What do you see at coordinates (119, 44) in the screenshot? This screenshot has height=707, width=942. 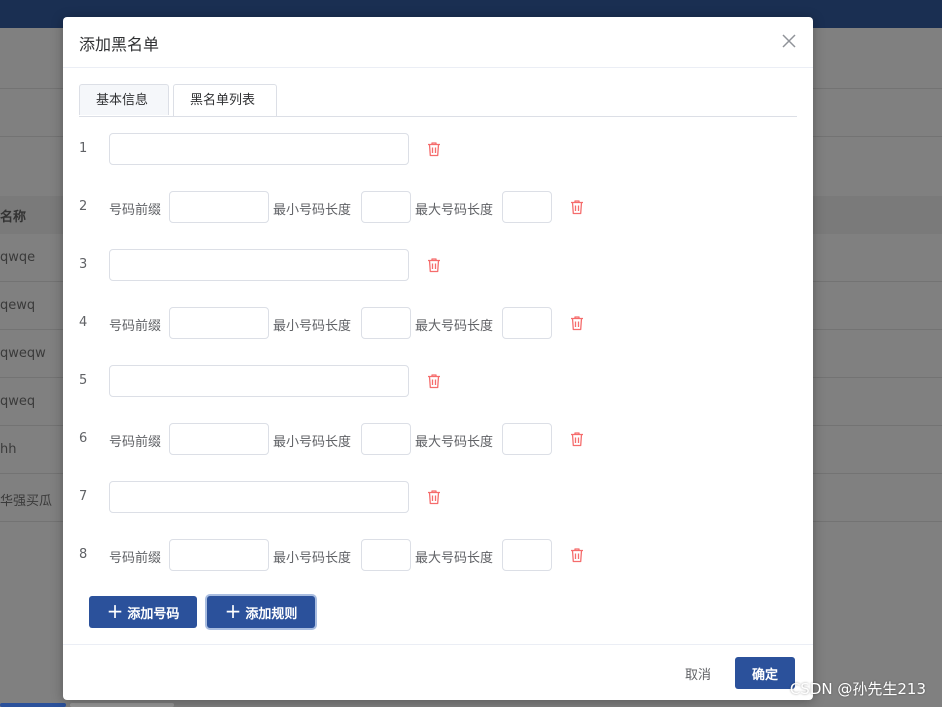 I see `dialog-title: 添加黑名单` at bounding box center [119, 44].